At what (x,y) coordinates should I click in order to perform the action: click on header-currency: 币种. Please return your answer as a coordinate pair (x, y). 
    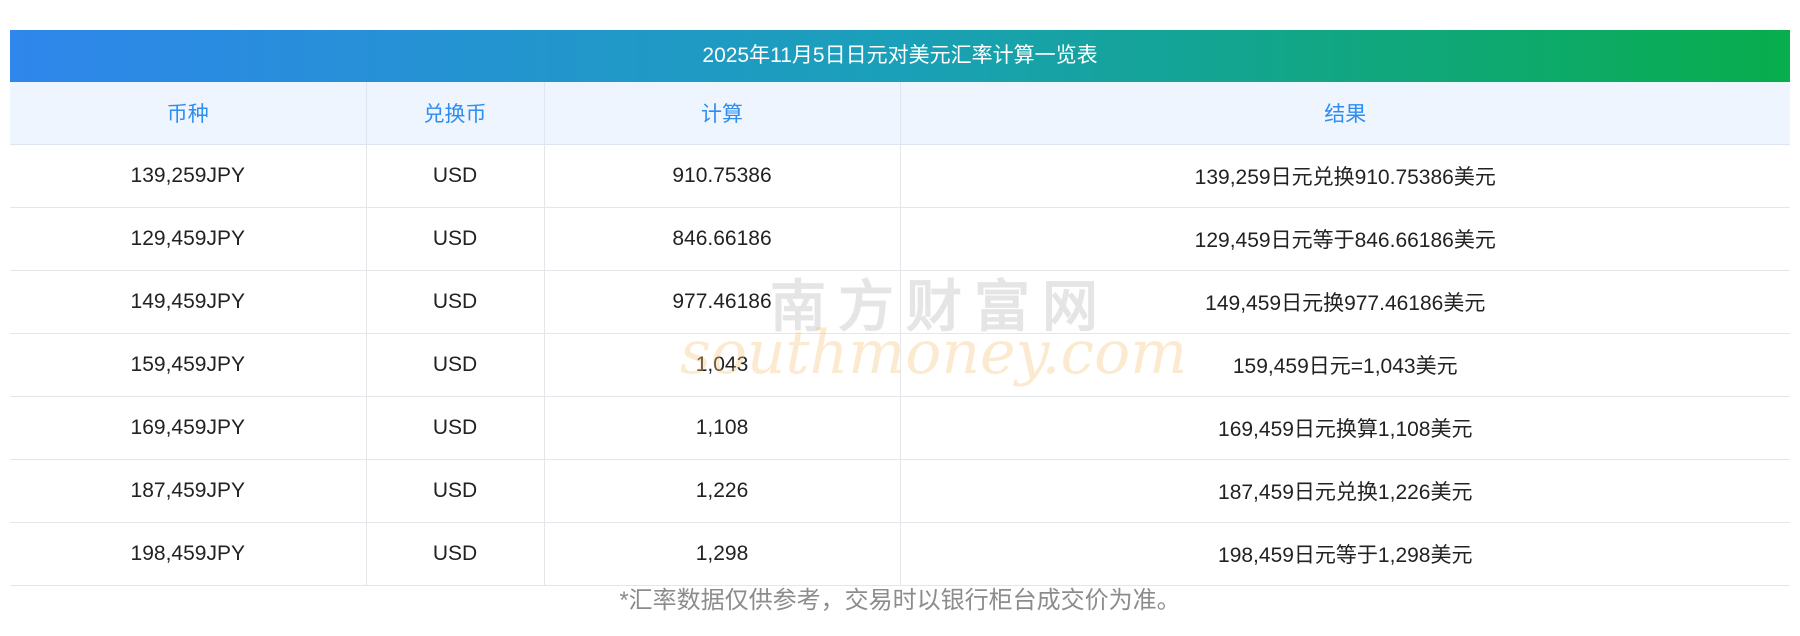
    Looking at the image, I should click on (188, 113).